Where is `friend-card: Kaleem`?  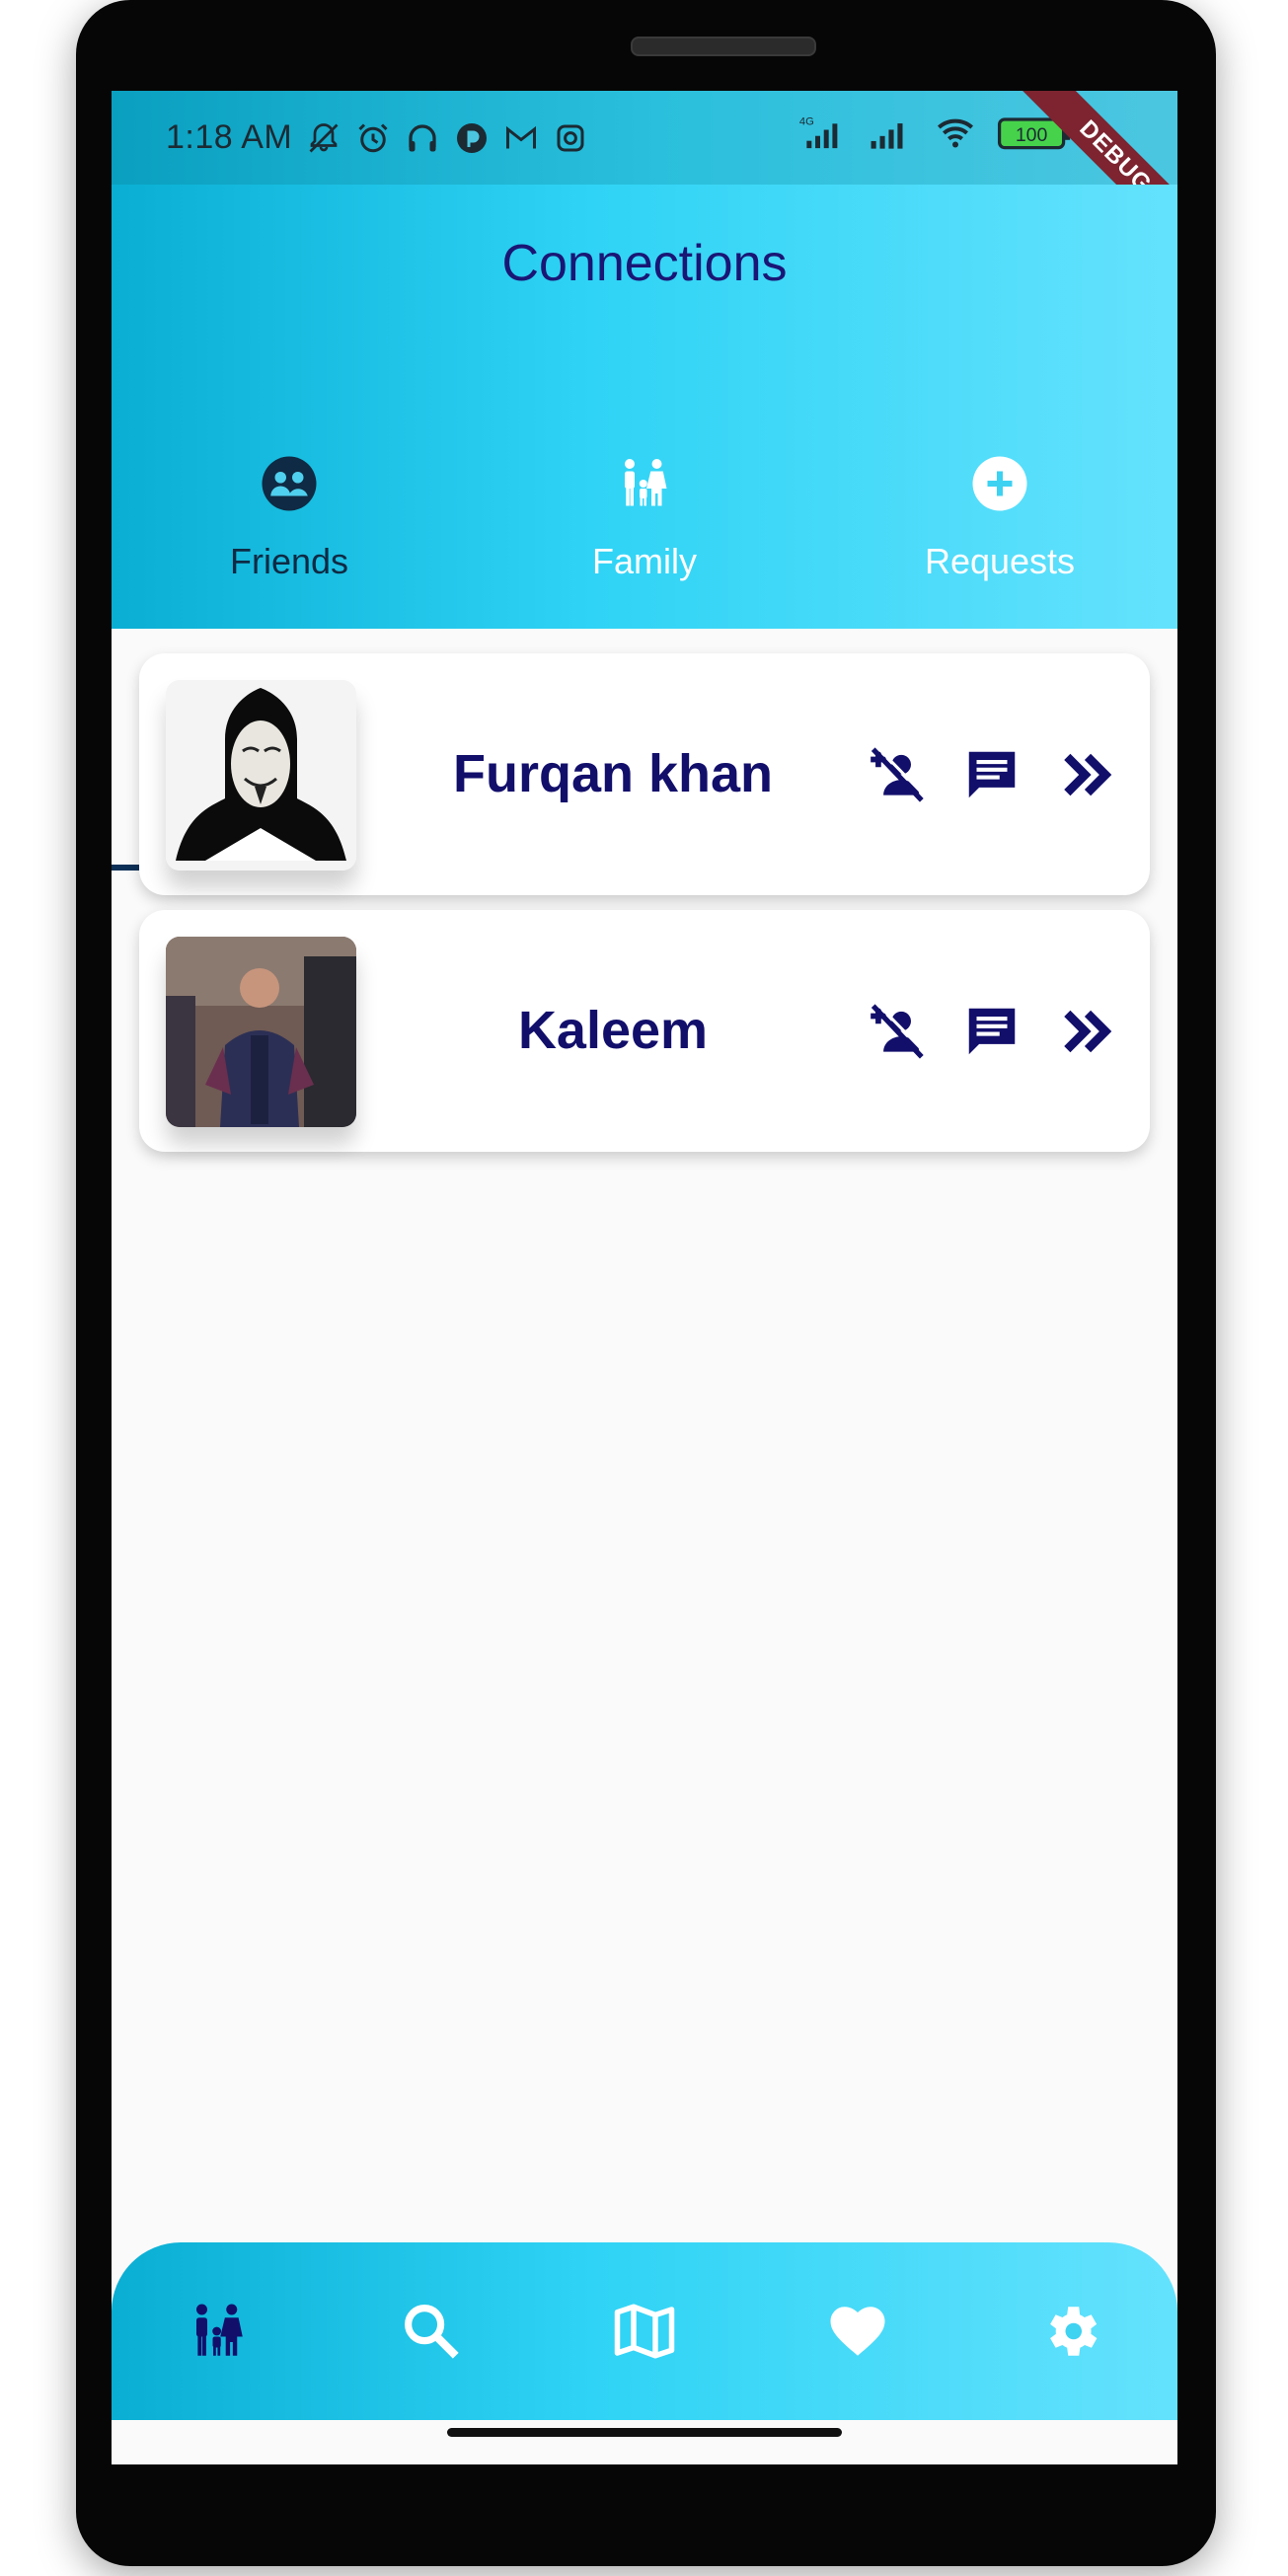
friend-card: Kaleem is located at coordinates (644, 1031).